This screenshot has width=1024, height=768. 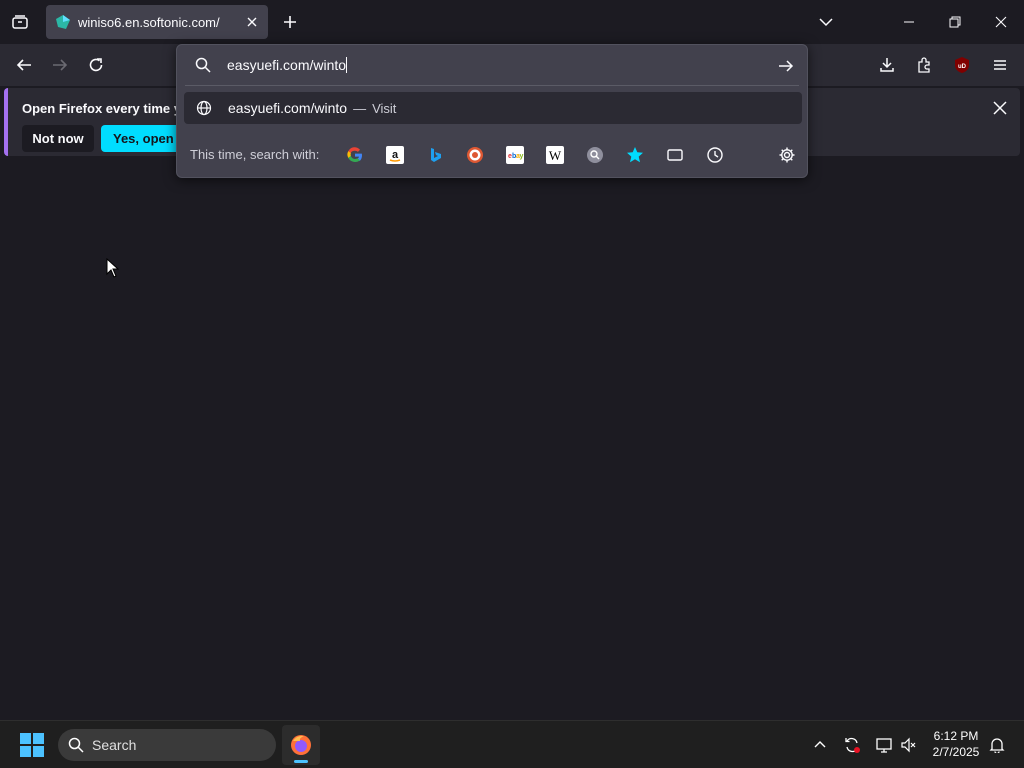 I want to click on volume-muted-icon, so click(x=909, y=745).